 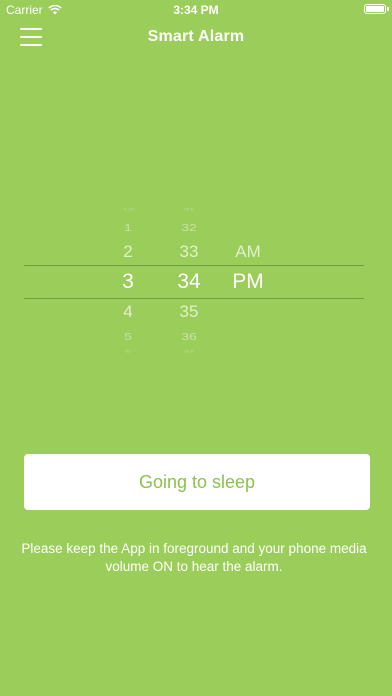 I want to click on picker-minute: 35, so click(x=189, y=312).